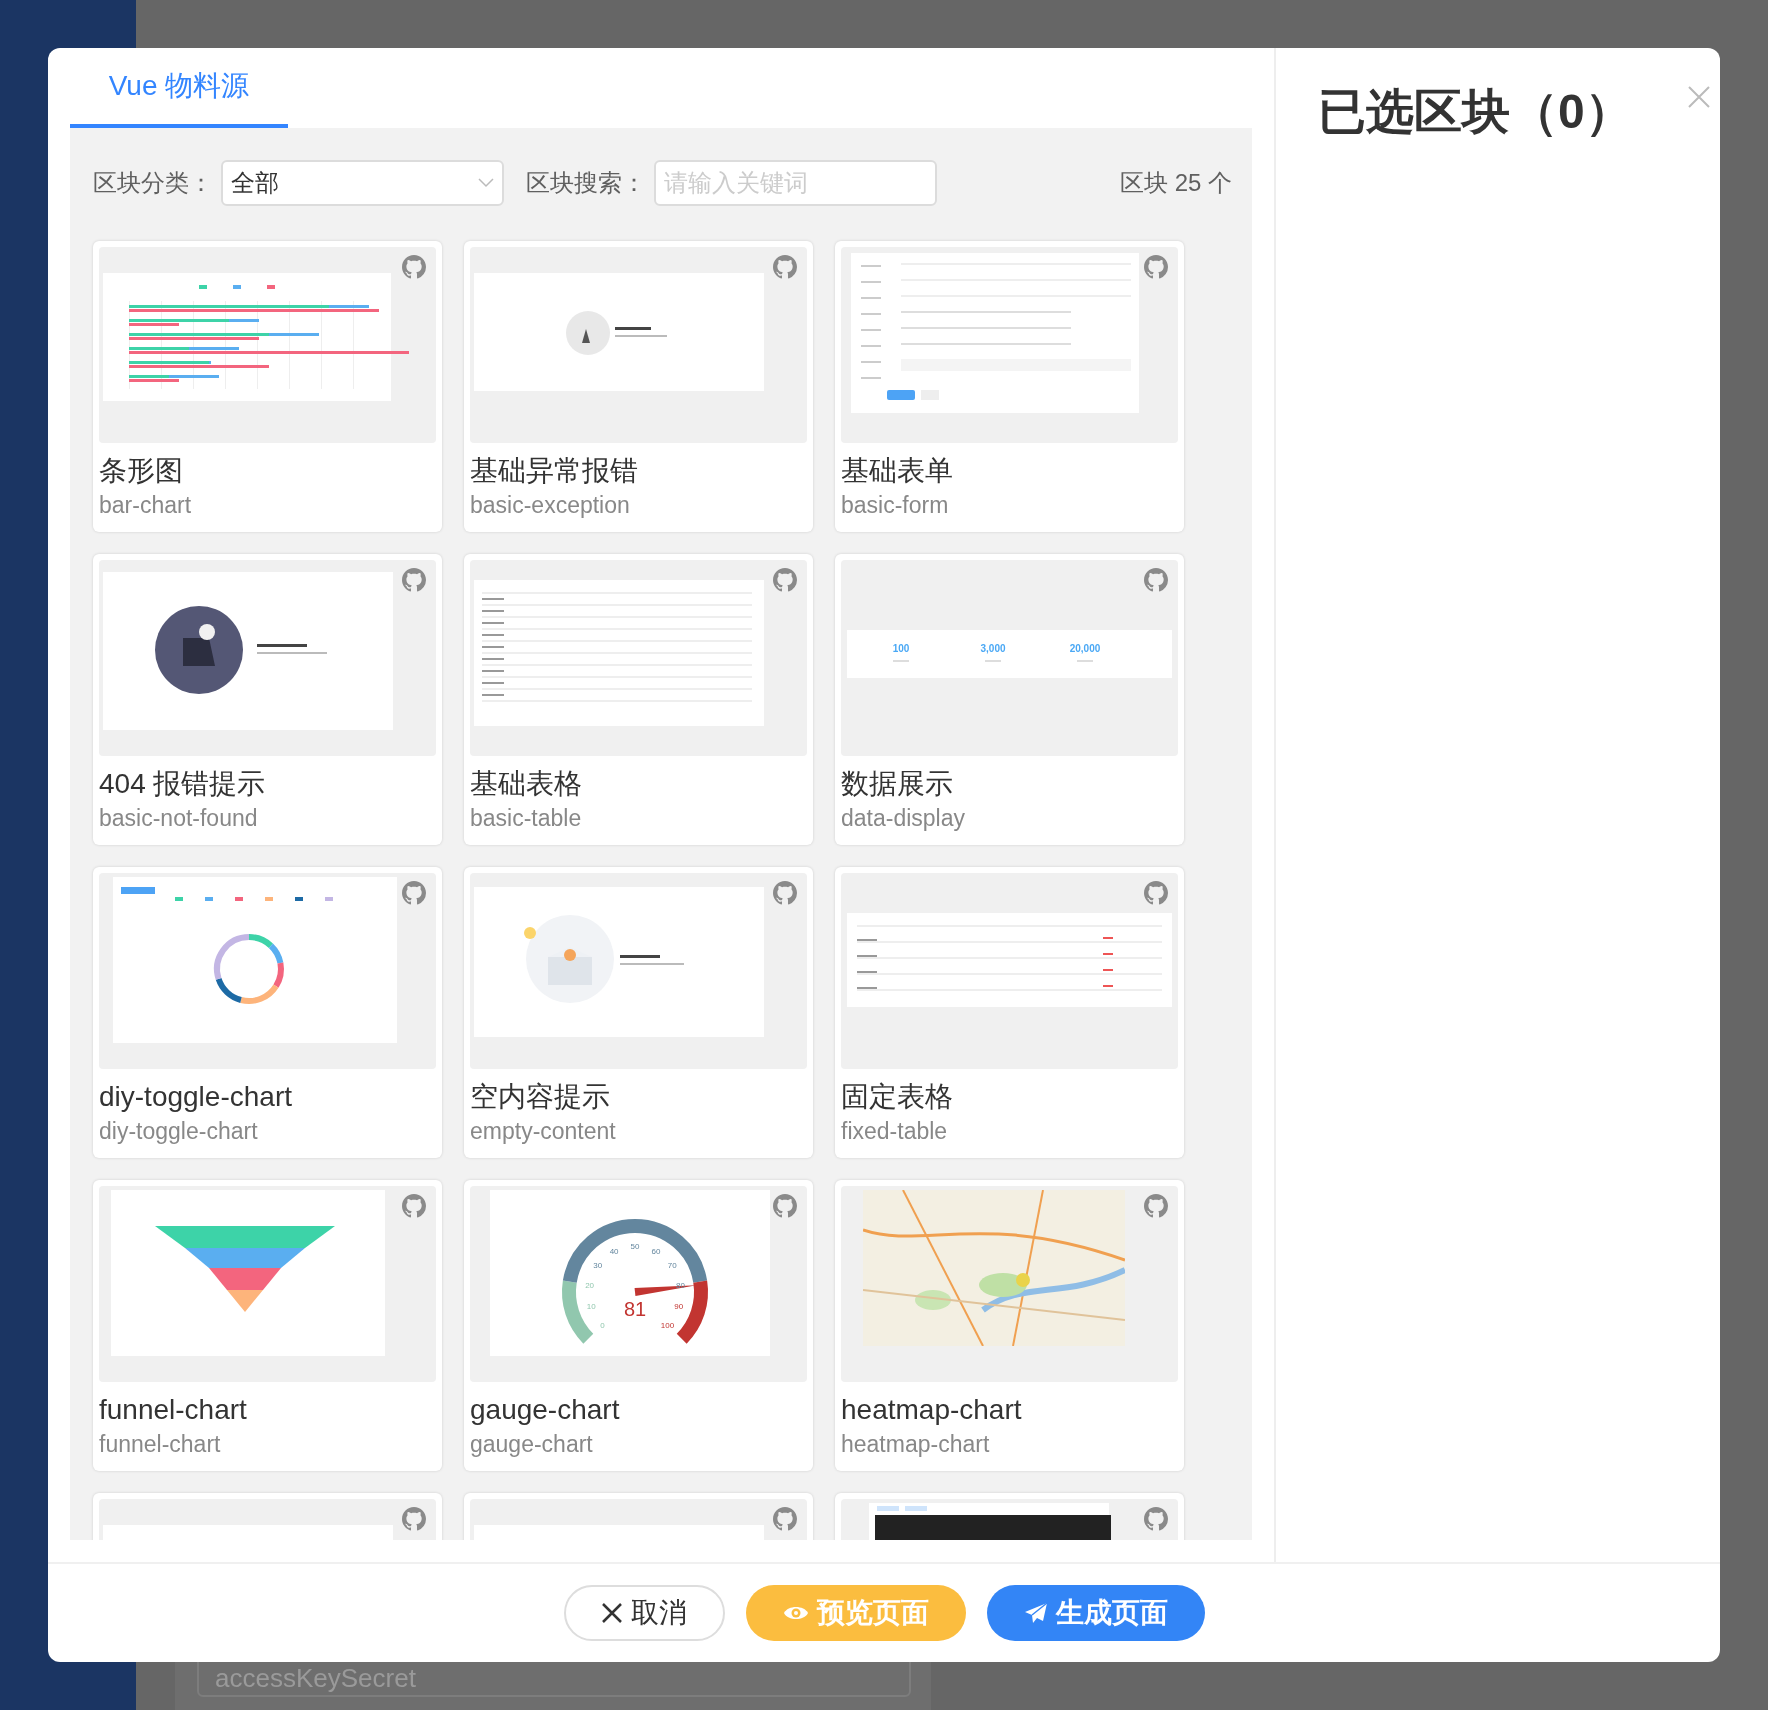 This screenshot has width=1768, height=1710. What do you see at coordinates (598, 1265) in the screenshot?
I see `tick-label: 30` at bounding box center [598, 1265].